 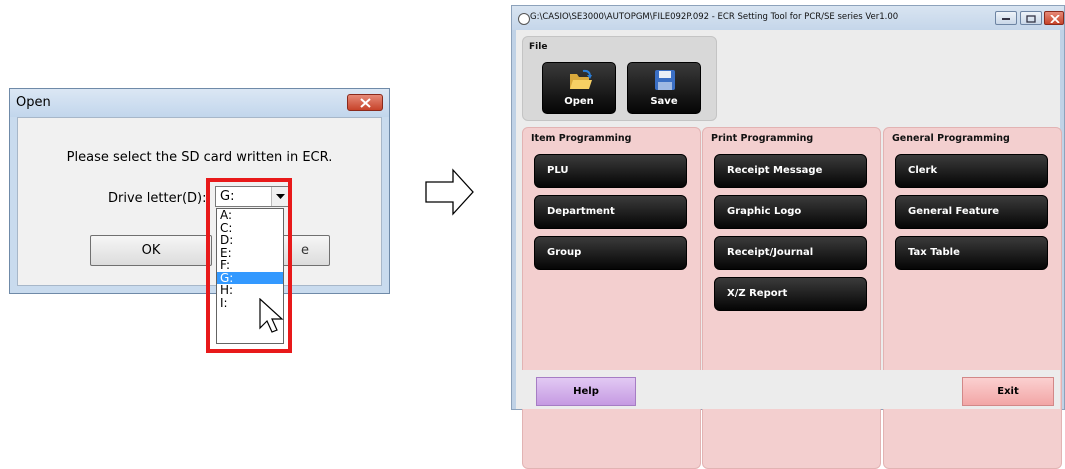 I want to click on file-panel-title: File, so click(x=538, y=47).